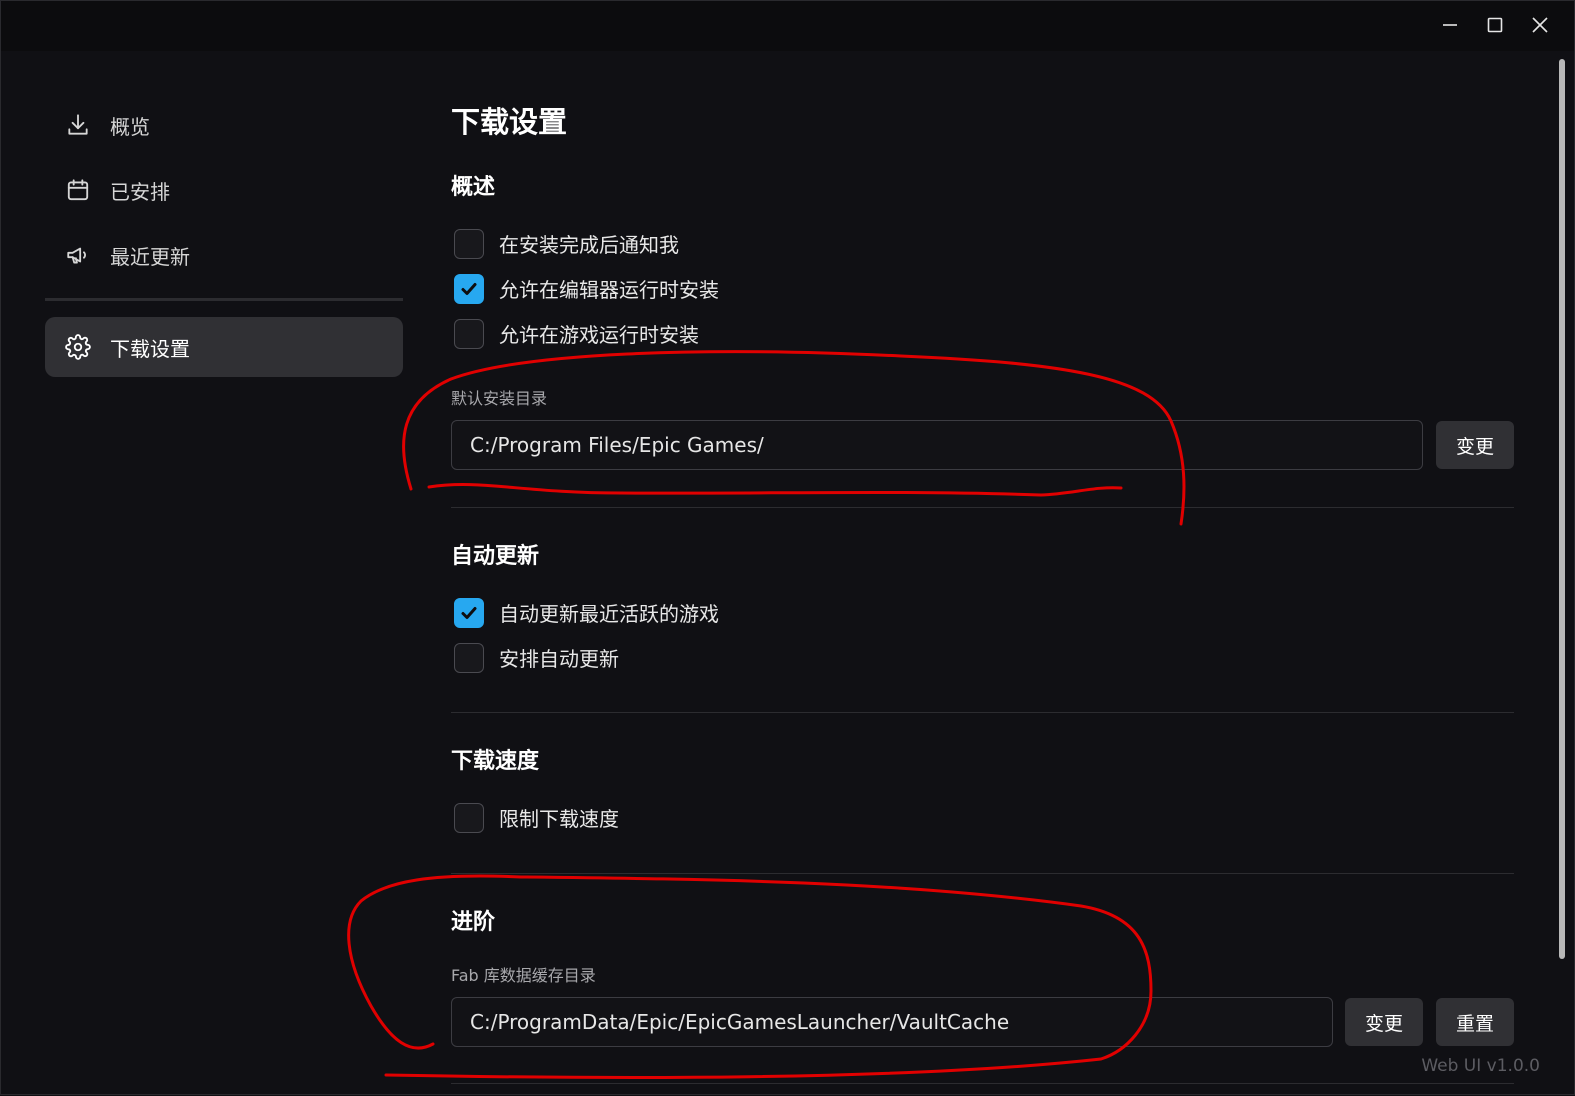 The image size is (1575, 1096). I want to click on change-cache-dir-button: 变更, so click(1384, 1022).